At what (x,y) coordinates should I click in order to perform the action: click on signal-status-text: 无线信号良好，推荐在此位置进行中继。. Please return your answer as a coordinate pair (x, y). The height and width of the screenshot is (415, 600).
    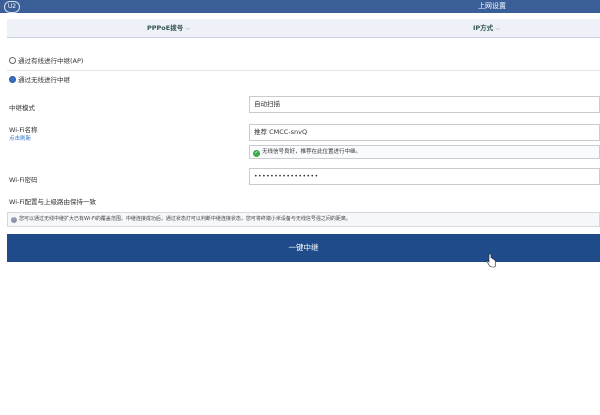
    Looking at the image, I should click on (312, 152).